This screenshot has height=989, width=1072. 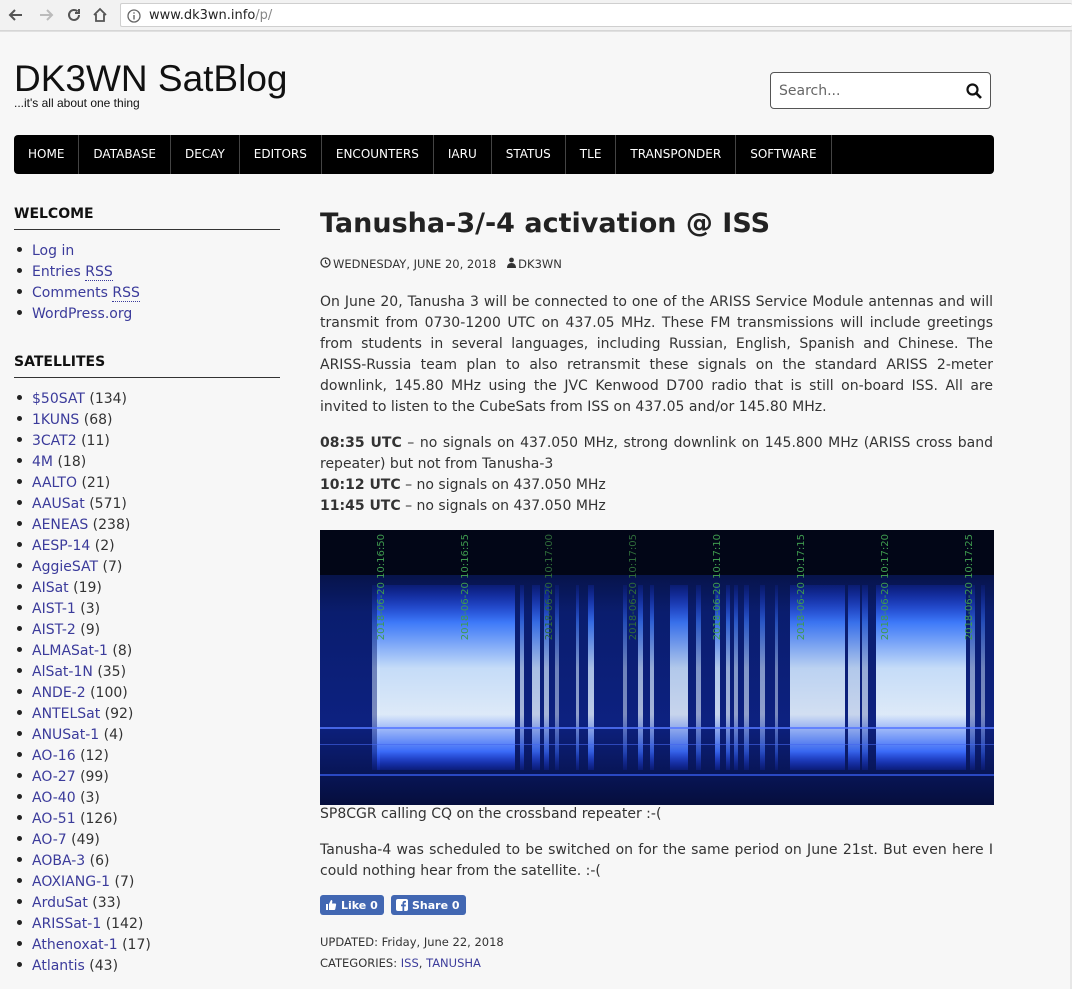 What do you see at coordinates (16, 15) in the screenshot?
I see `back-icon` at bounding box center [16, 15].